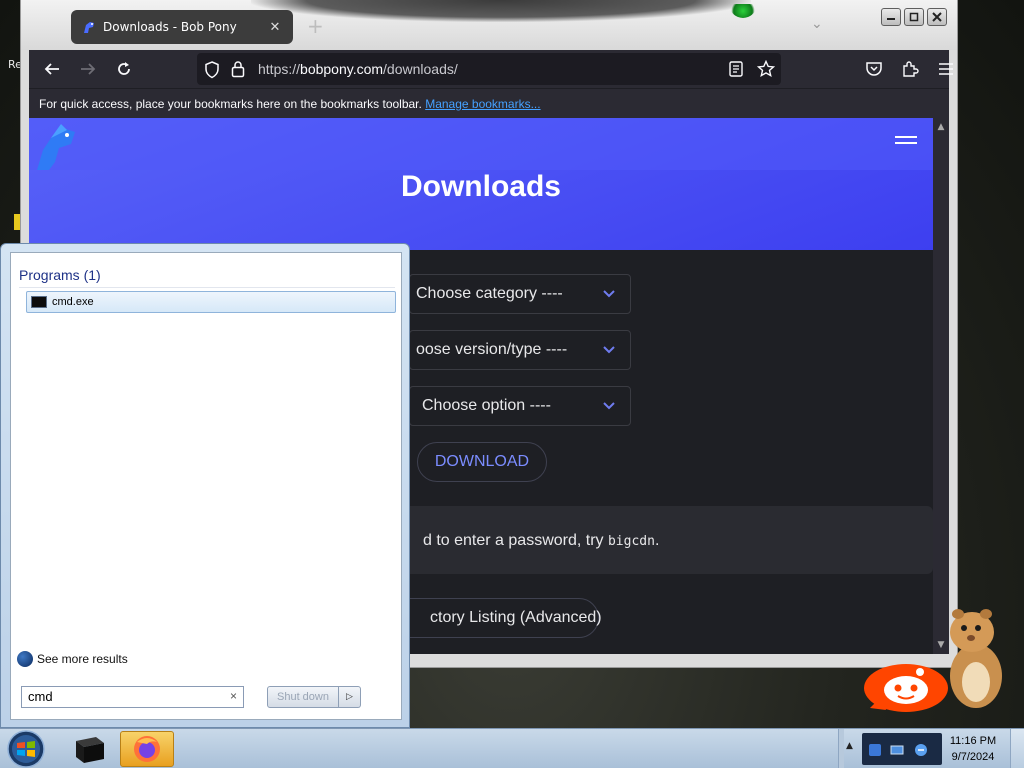  What do you see at coordinates (512, 748) in the screenshot?
I see `taskbar: ▲ 11:16 PM 9/7/2024` at bounding box center [512, 748].